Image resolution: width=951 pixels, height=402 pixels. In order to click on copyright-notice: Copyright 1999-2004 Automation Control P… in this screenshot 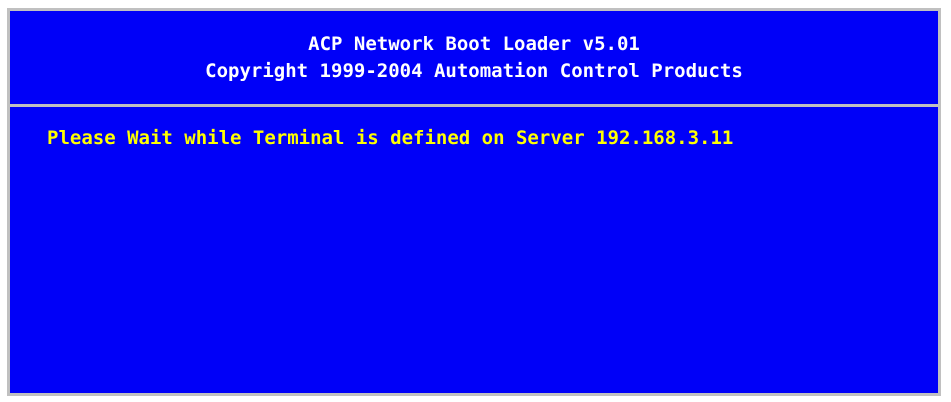, I will do `click(474, 71)`.